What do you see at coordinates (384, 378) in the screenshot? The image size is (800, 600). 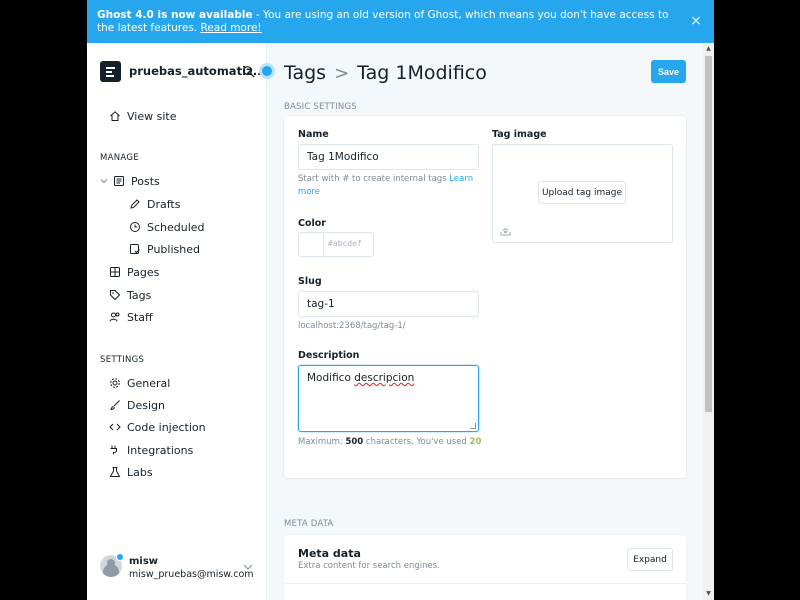 I see `description-misspelled-word: descripcion` at bounding box center [384, 378].